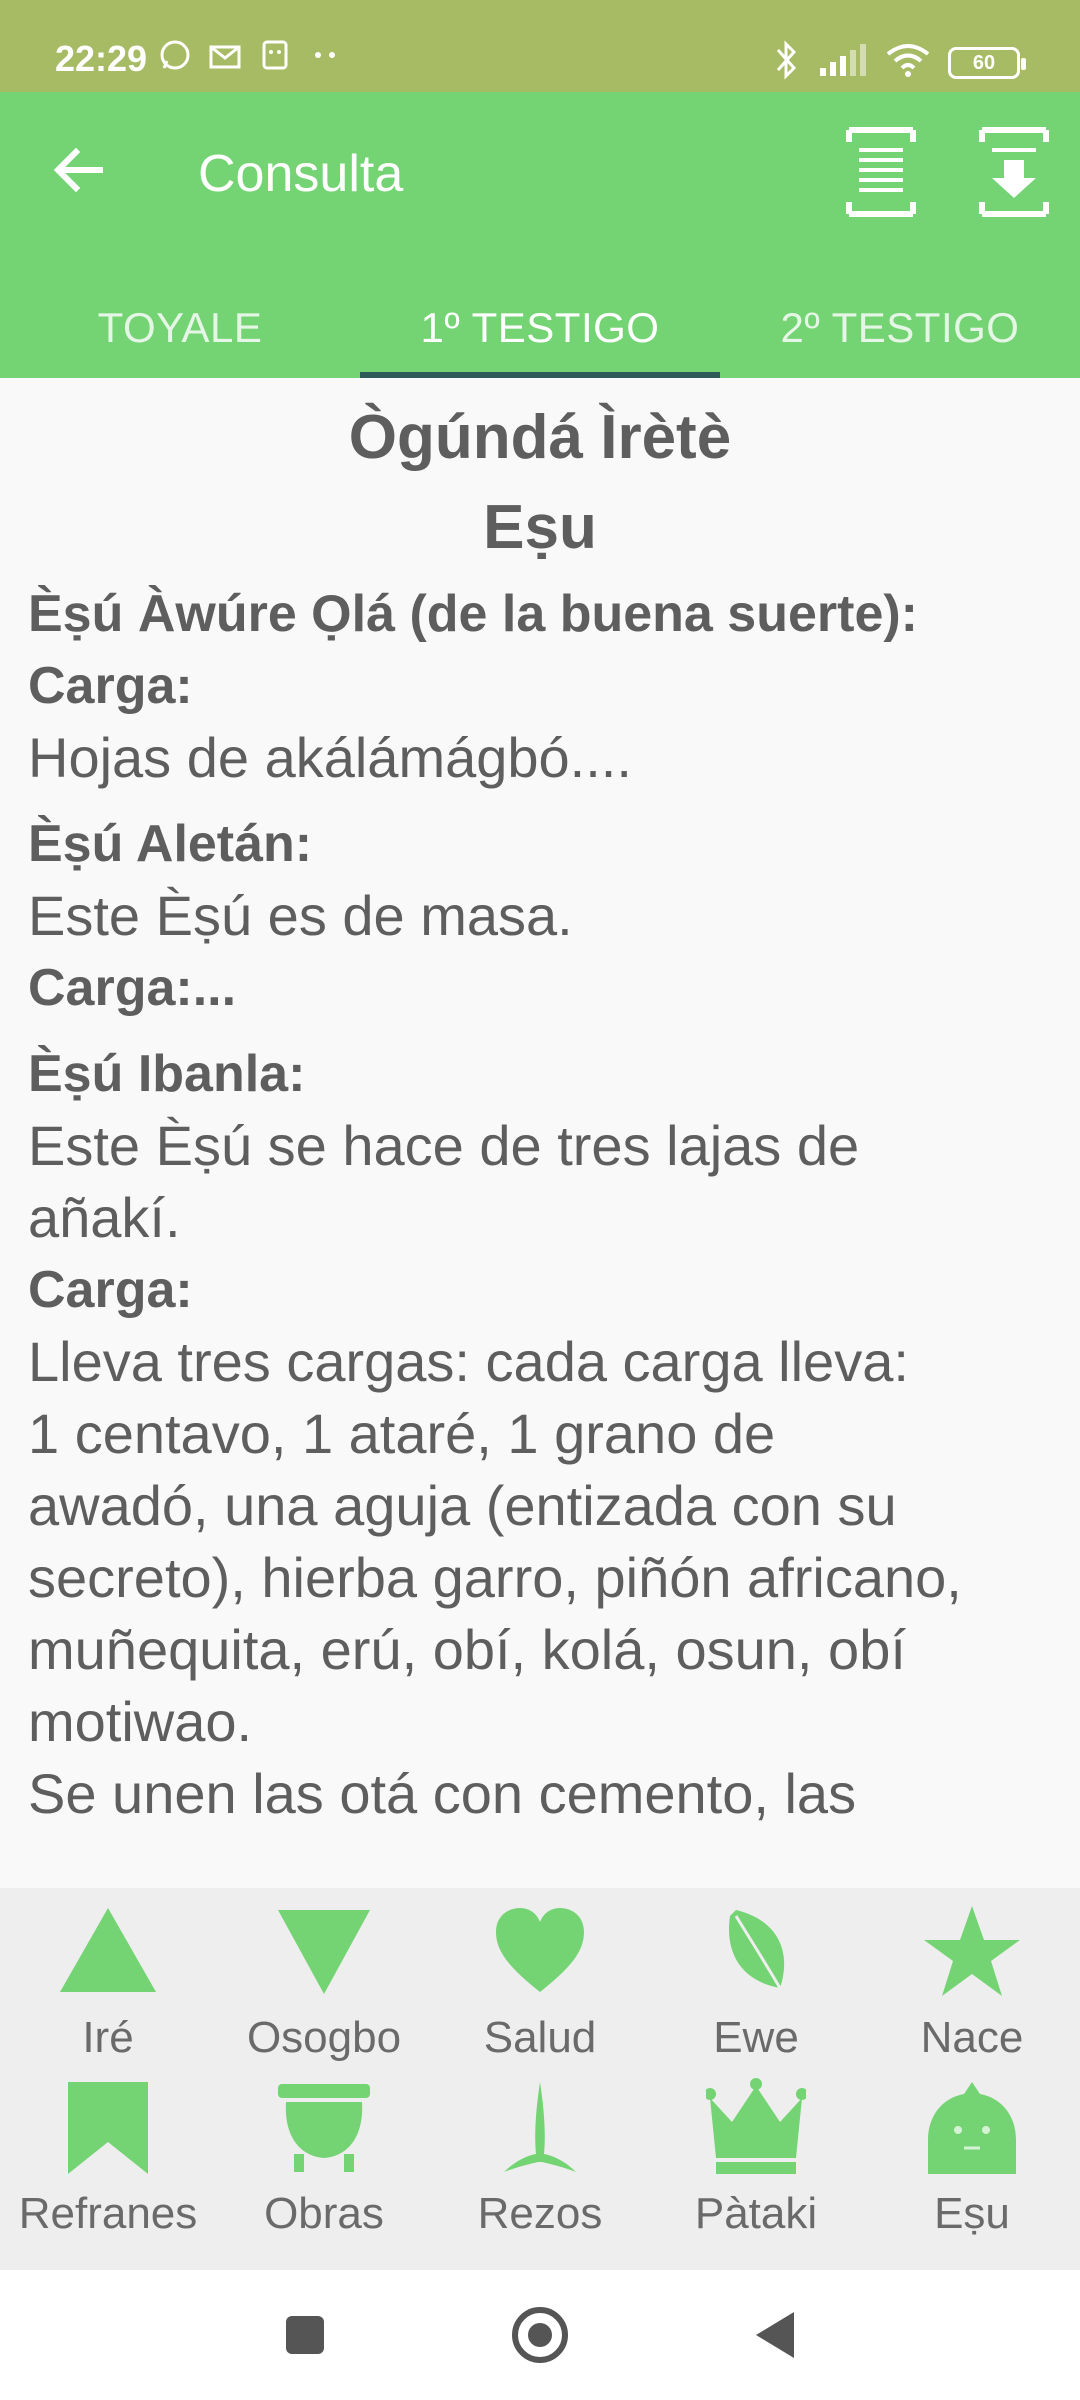 The height and width of the screenshot is (2400, 1080). What do you see at coordinates (473, 614) in the screenshot?
I see `section-heading: Èṣú Àwúre Ọlá (de la buena suerte):` at bounding box center [473, 614].